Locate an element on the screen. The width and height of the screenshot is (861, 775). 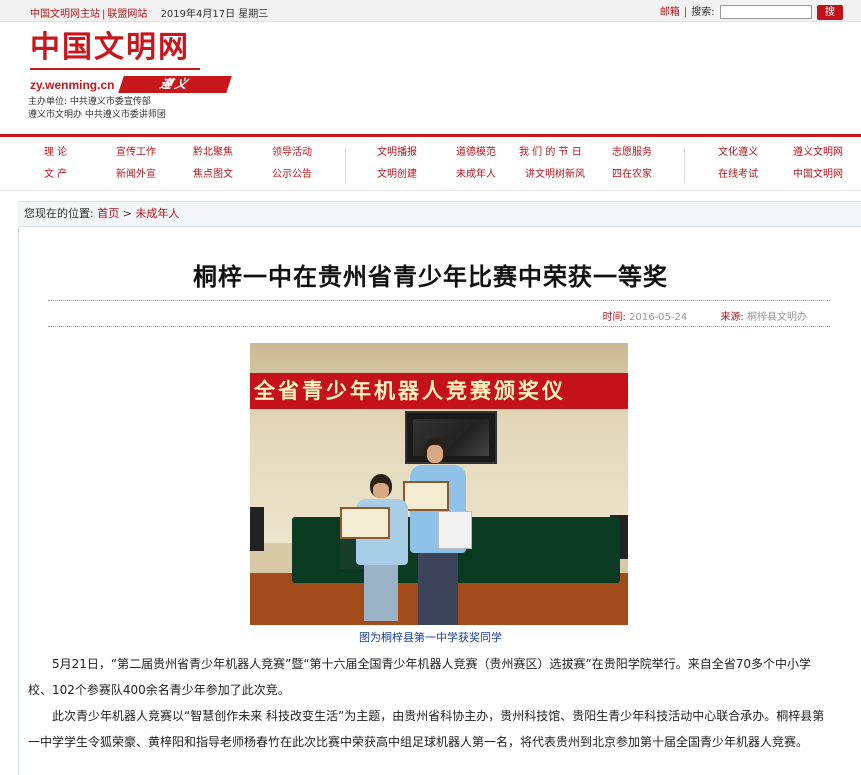
logo-domain-row: zy.wenming.cn 遵义 is located at coordinates (131, 86).